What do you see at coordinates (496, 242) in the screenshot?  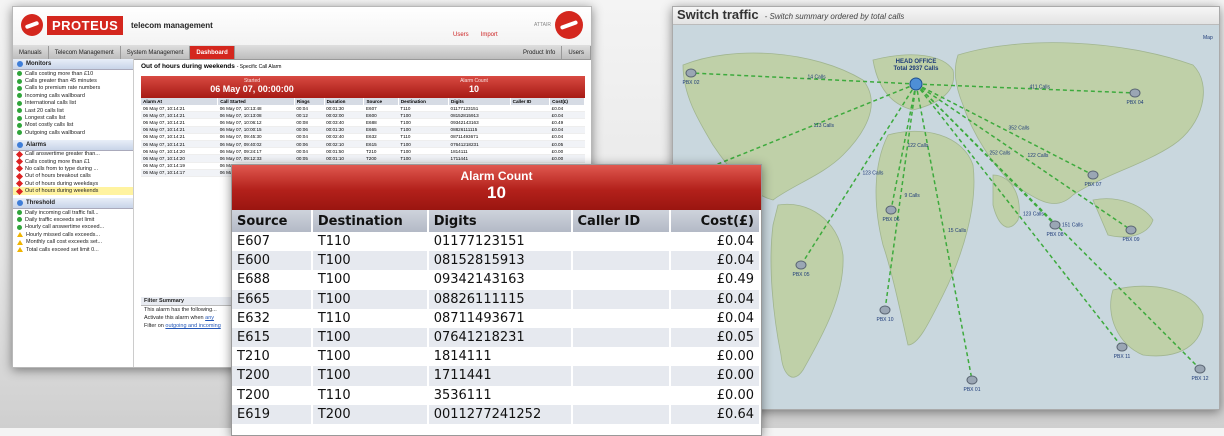 I see `table-row: E607 T110 01177123151 £0.04` at bounding box center [496, 242].